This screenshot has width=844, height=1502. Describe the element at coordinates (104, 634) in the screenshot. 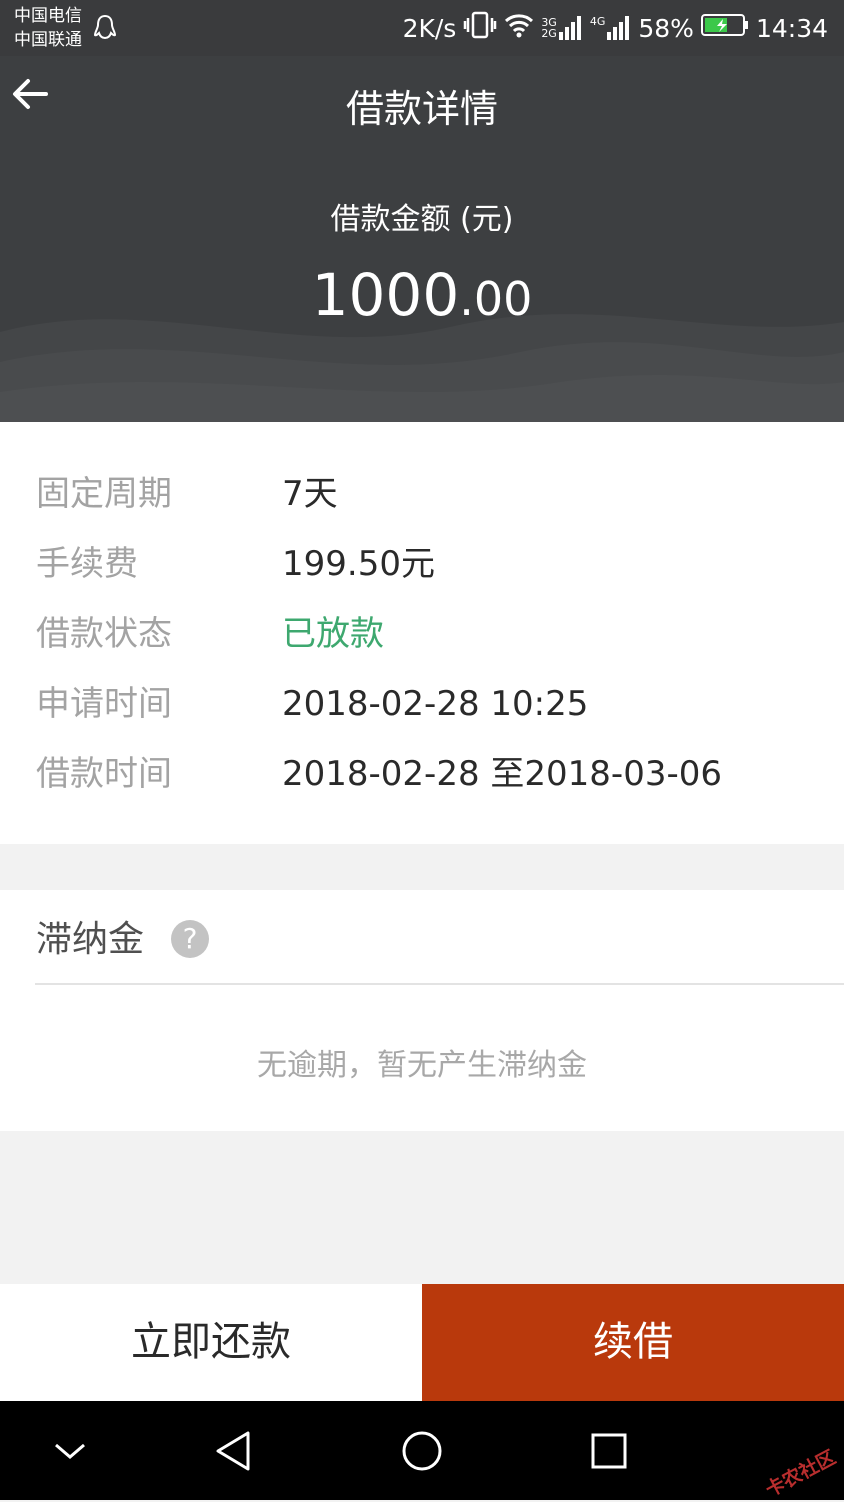

I see `detail-label: 借款状态` at that location.